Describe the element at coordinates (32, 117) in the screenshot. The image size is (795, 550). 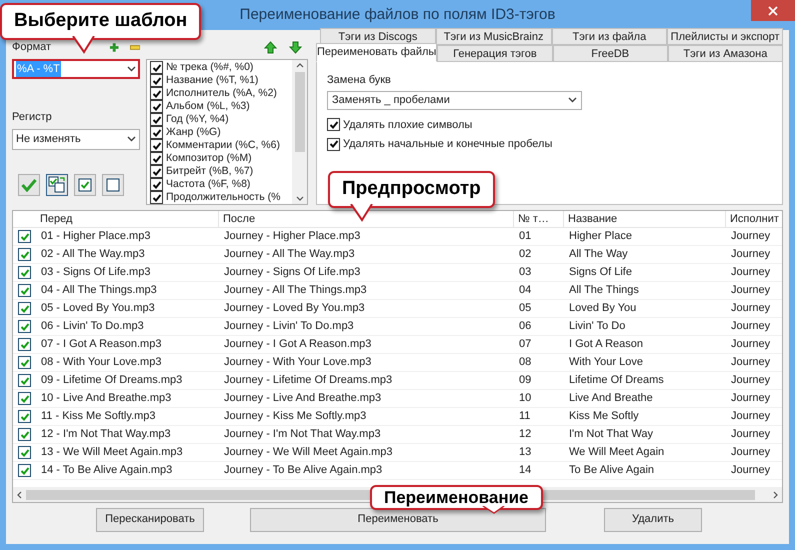
I see `case-label: Регистр` at that location.